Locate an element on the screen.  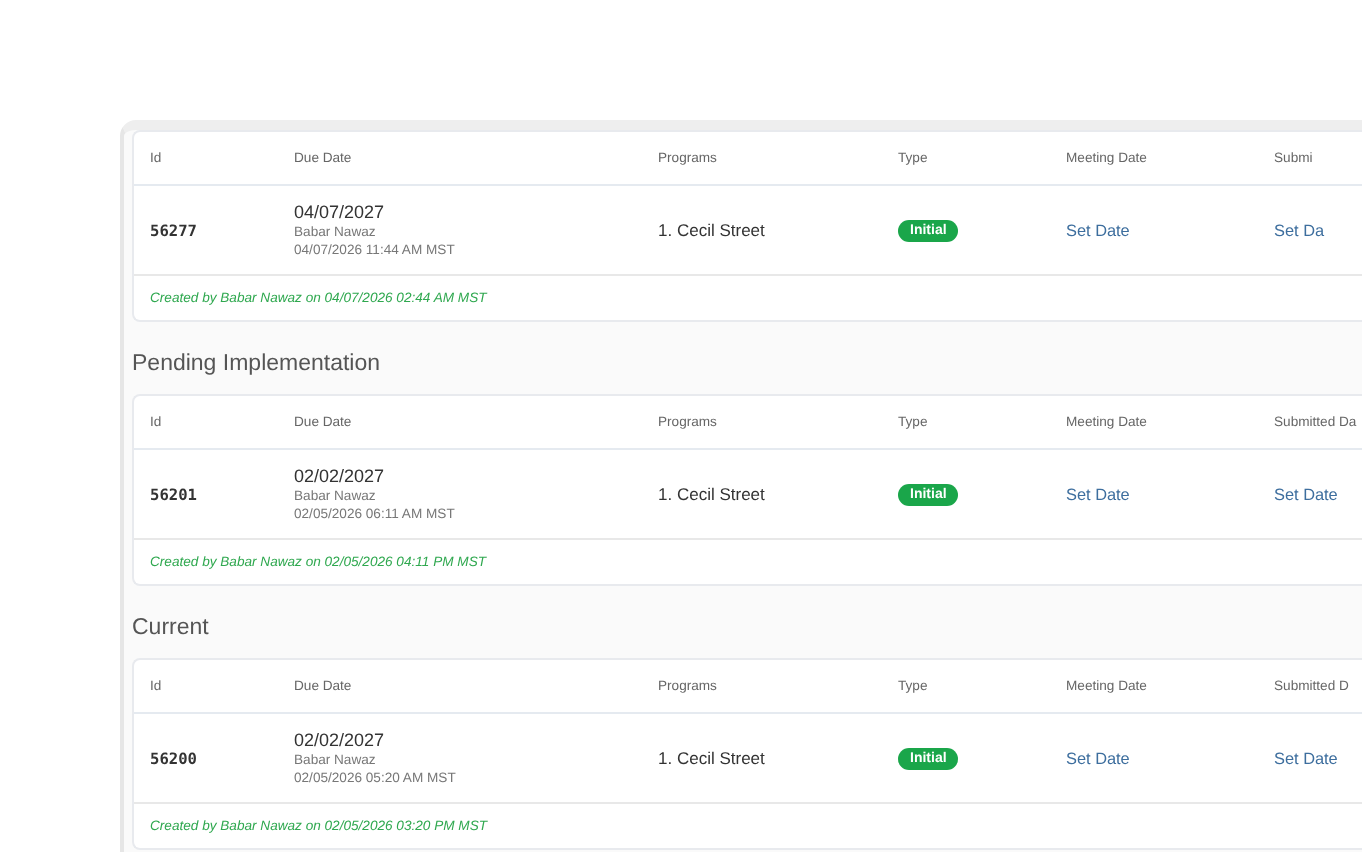
section-heading: Current is located at coordinates (171, 629).